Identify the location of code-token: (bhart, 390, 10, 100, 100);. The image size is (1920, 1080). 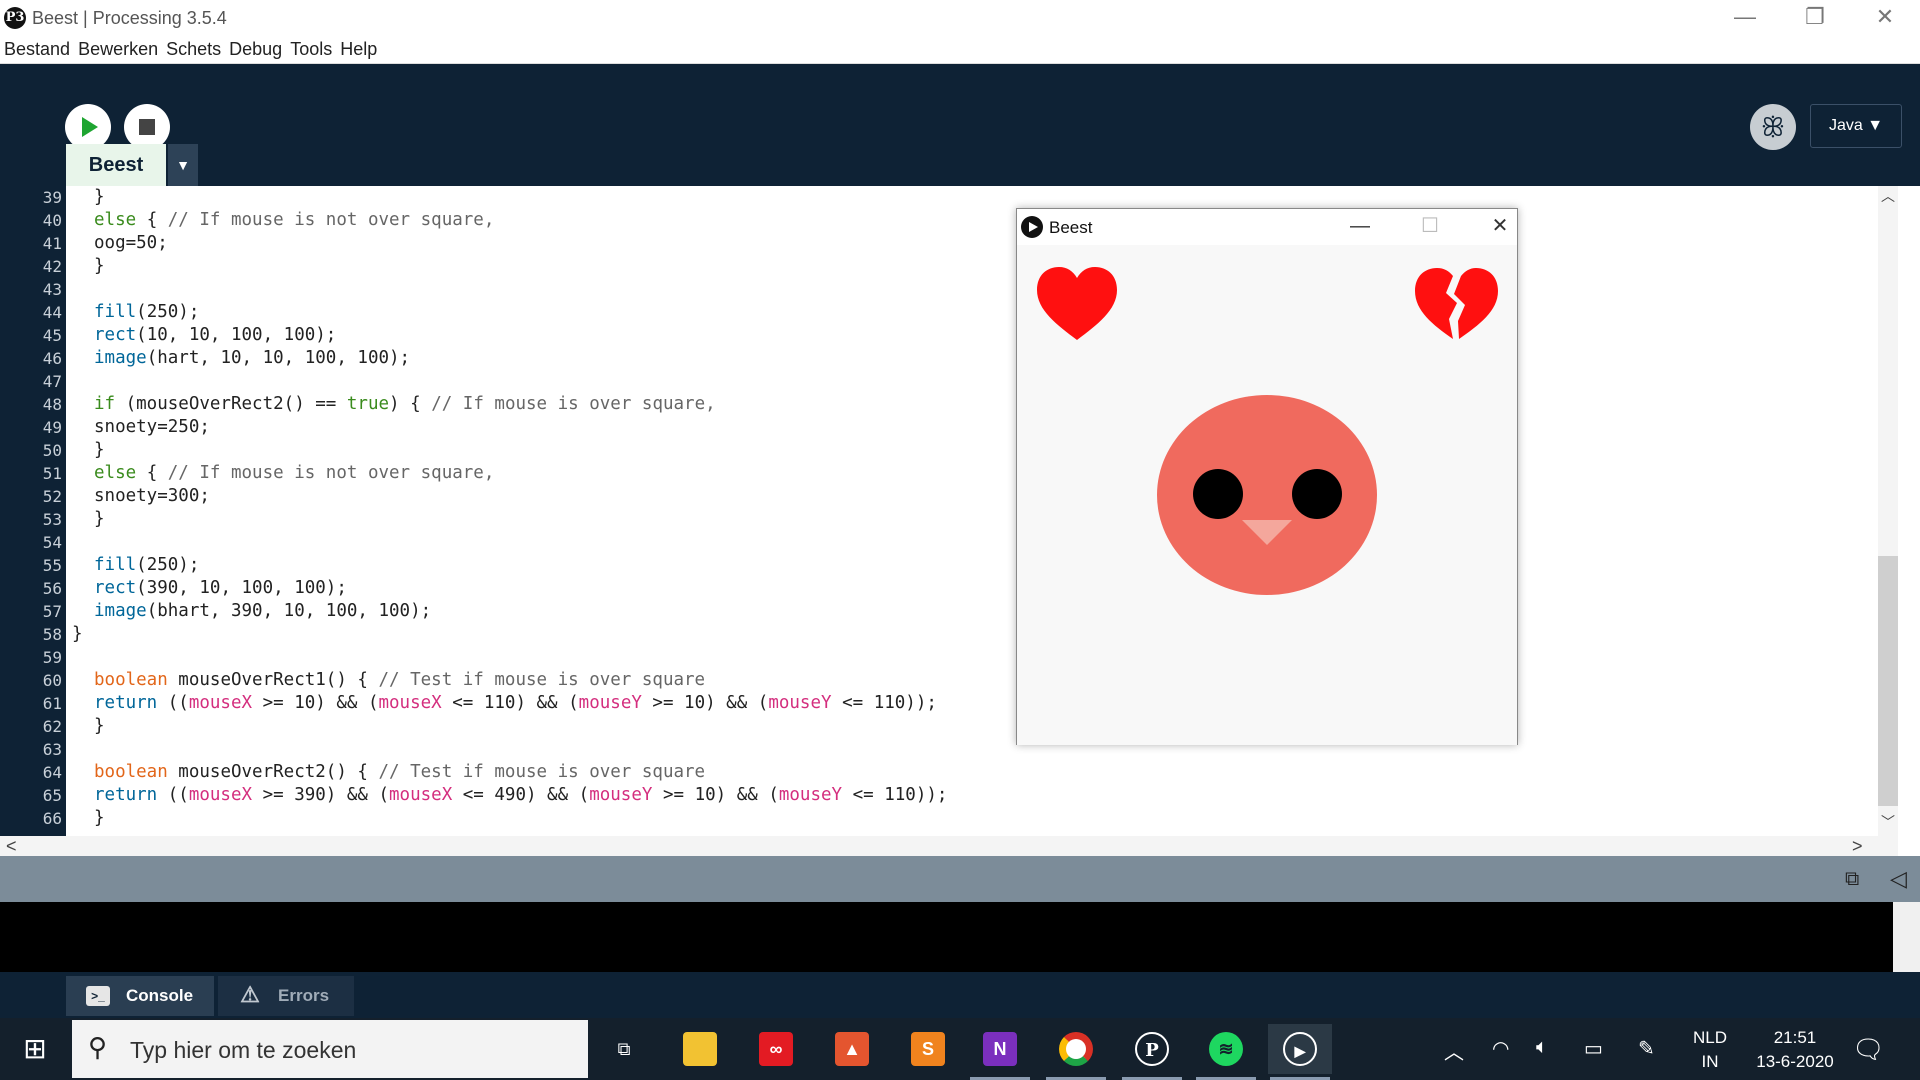
(289, 611).